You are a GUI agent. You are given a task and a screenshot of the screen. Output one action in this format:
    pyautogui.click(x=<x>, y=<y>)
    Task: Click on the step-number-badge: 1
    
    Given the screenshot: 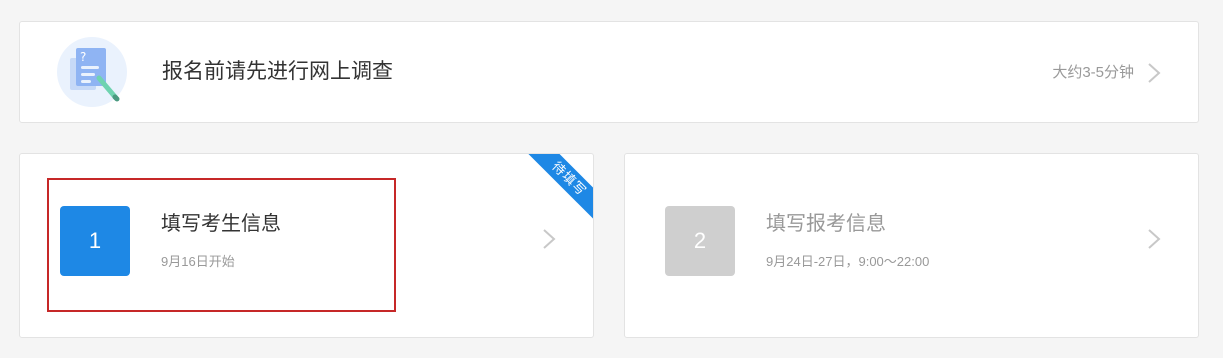 What is the action you would take?
    pyautogui.click(x=95, y=241)
    